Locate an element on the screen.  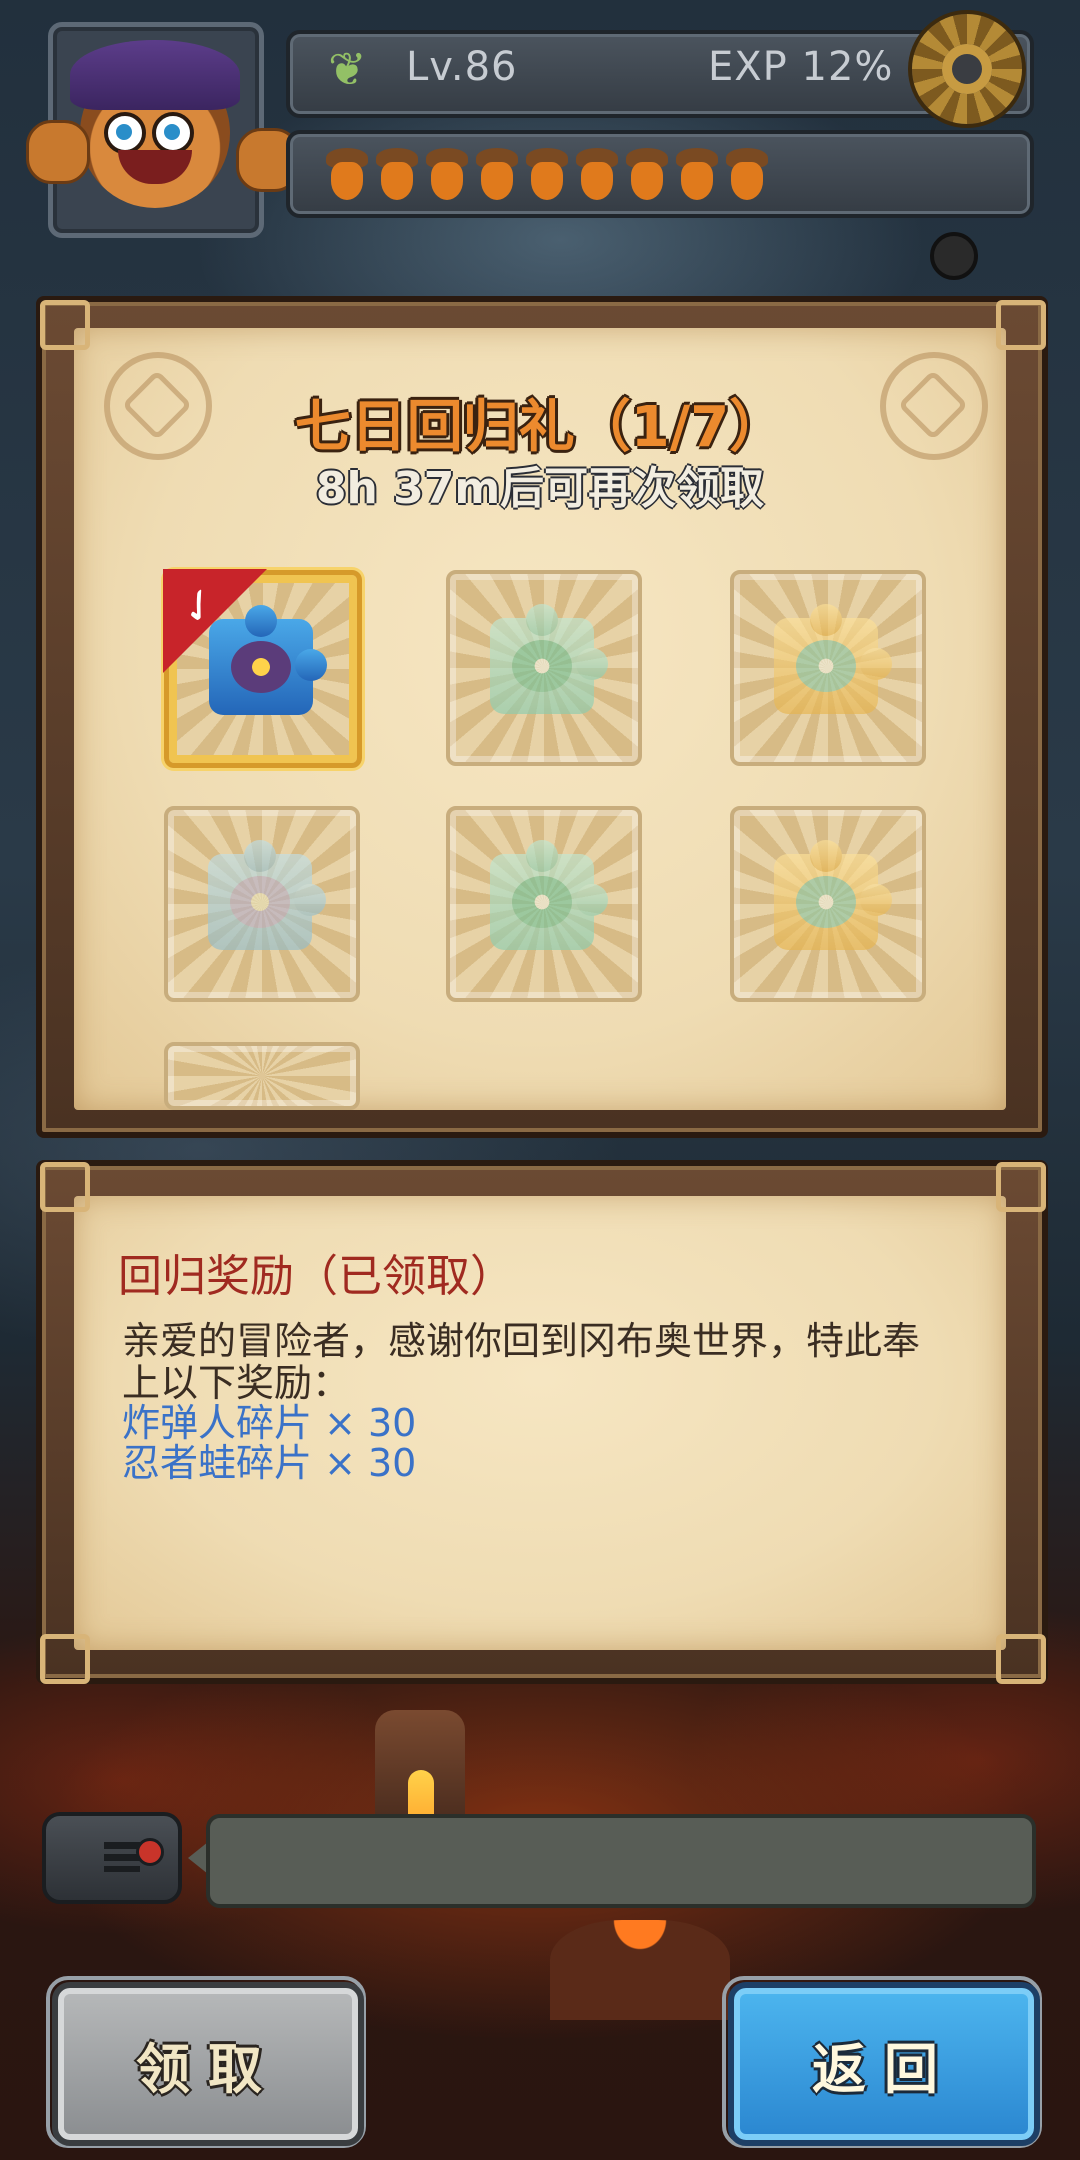
reward-slot-day4 is located at coordinates (262, 904).